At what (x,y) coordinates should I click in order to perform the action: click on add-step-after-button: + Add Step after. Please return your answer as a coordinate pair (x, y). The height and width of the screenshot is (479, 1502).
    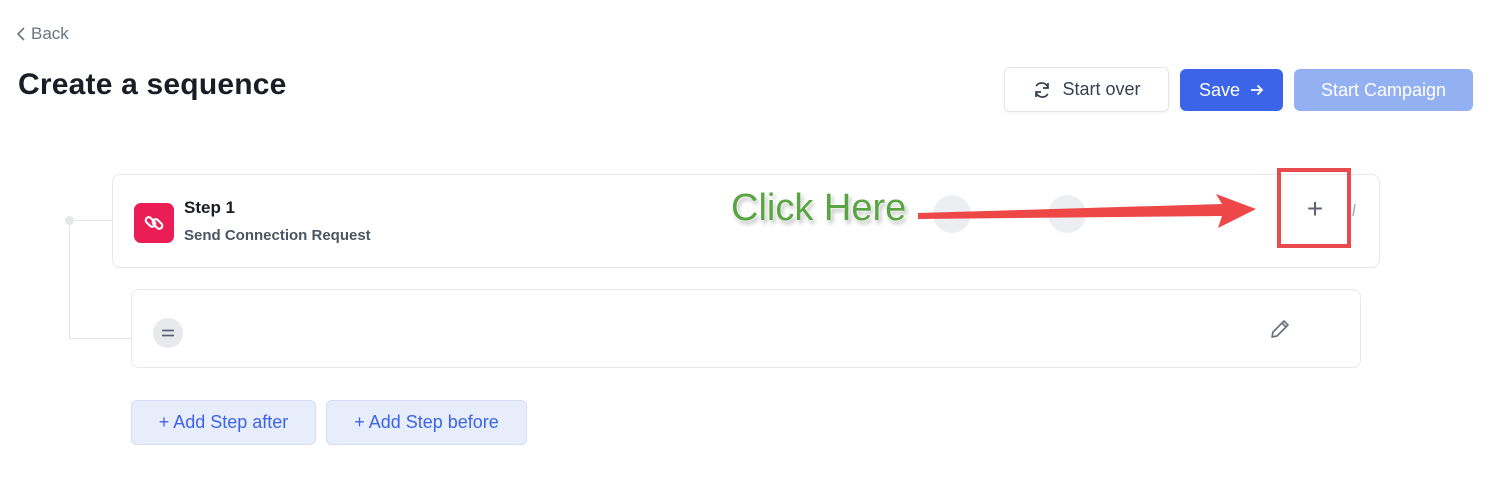
    Looking at the image, I should click on (223, 422).